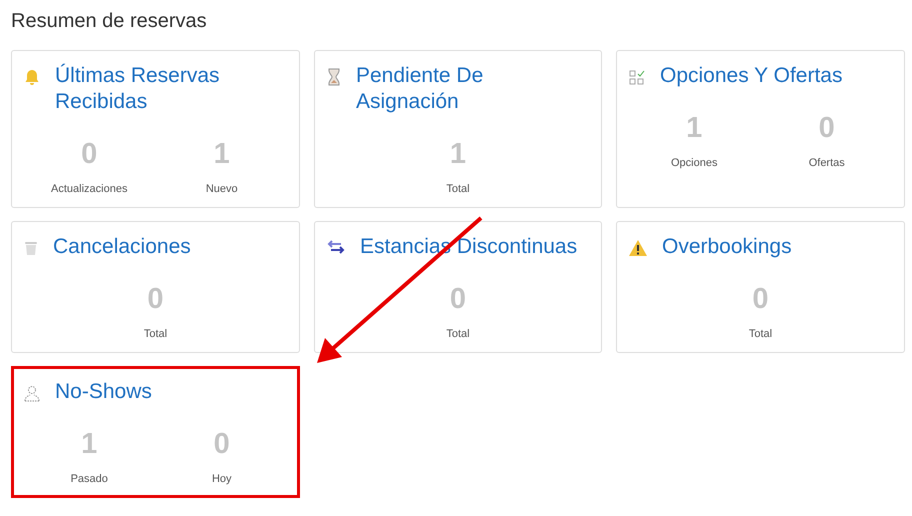  I want to click on card-title: Pendiente De Asignación, so click(473, 89).